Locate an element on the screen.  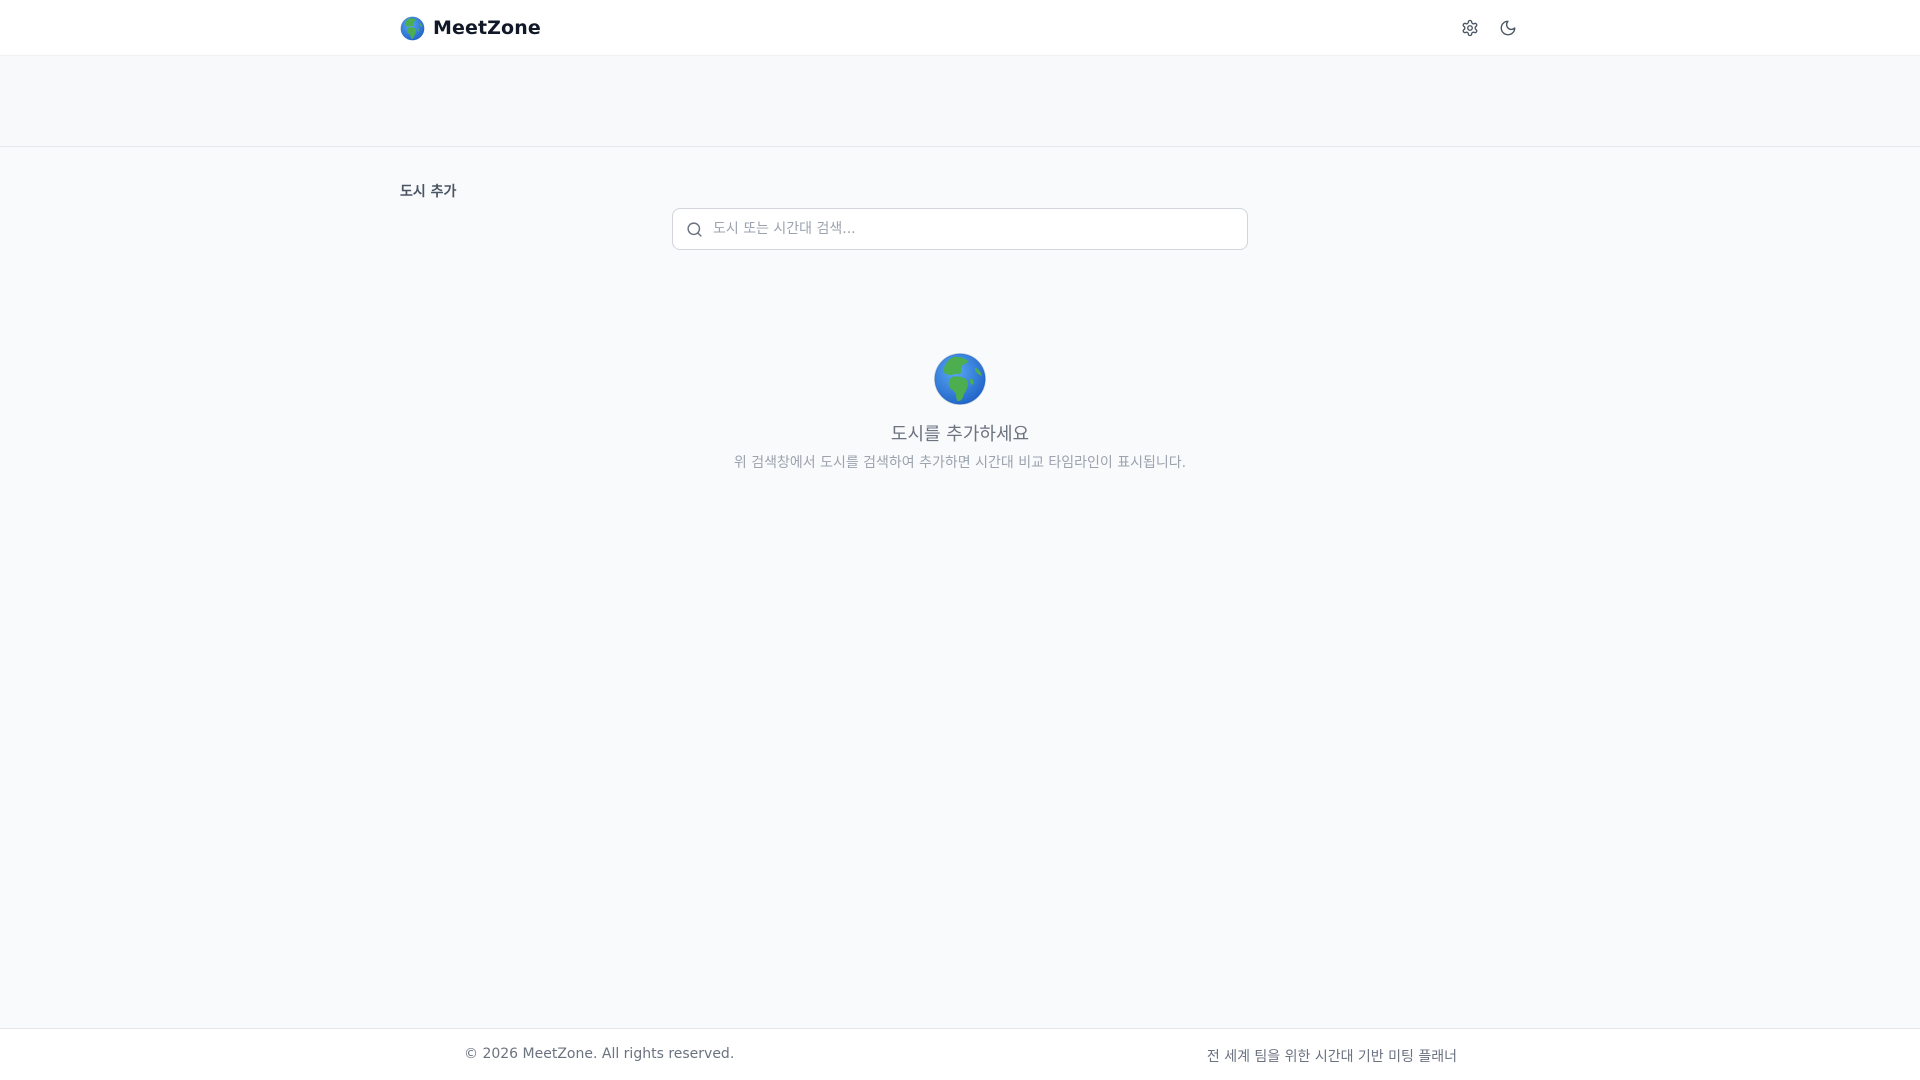
section-label-add-city: 도시 추가 is located at coordinates (428, 192).